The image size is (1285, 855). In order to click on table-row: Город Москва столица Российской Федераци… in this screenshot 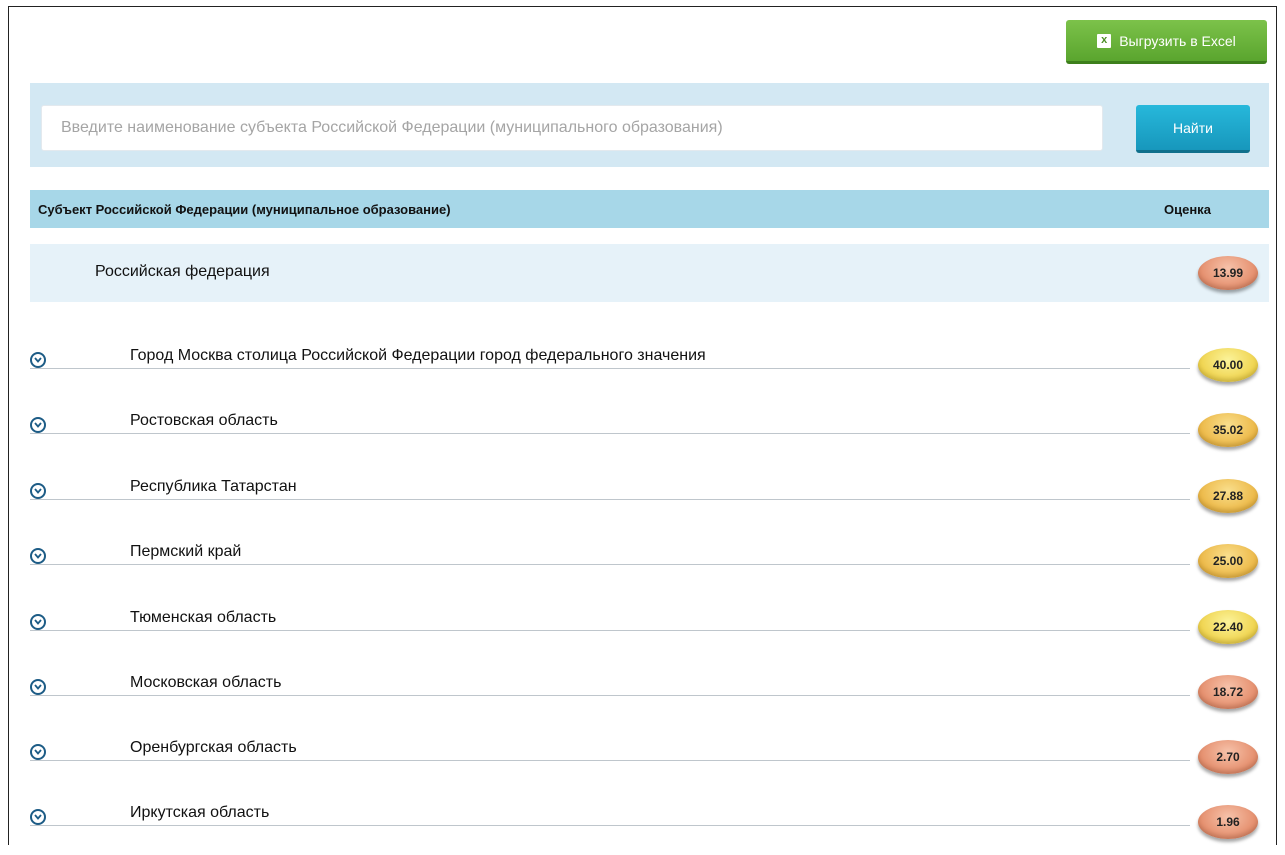, I will do `click(649, 365)`.